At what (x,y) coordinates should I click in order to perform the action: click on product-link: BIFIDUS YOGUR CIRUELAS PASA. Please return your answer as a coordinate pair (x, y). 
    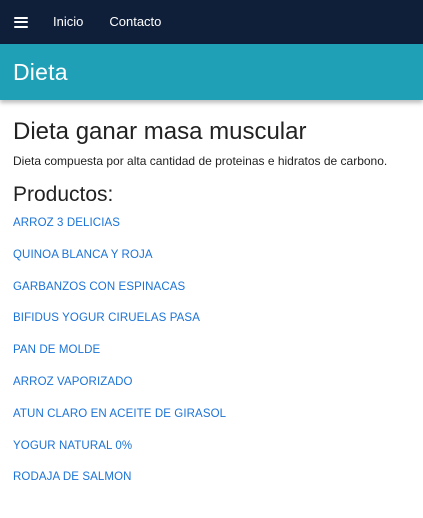
    Looking at the image, I should click on (106, 318).